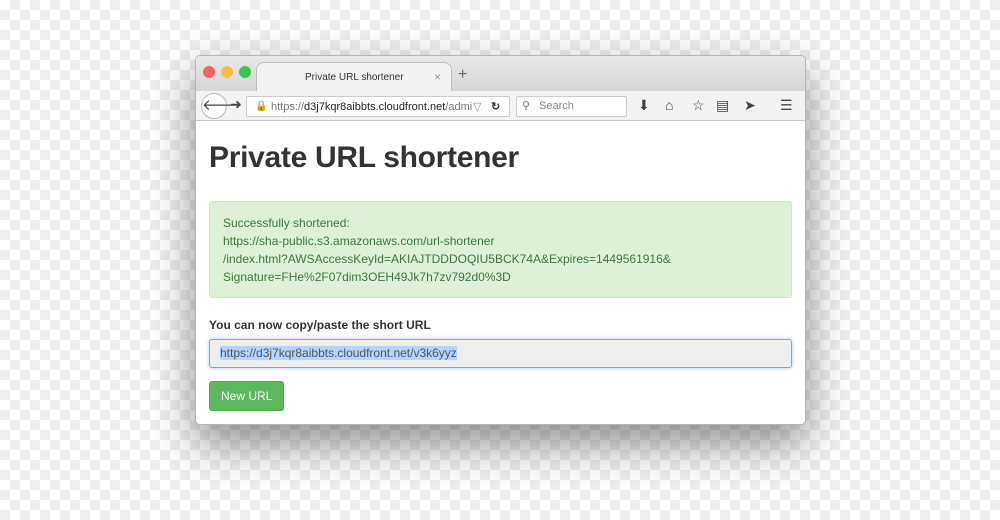 The width and height of the screenshot is (1000, 520). Describe the element at coordinates (364, 157) in the screenshot. I see `page-title: Private URL shortener` at that location.